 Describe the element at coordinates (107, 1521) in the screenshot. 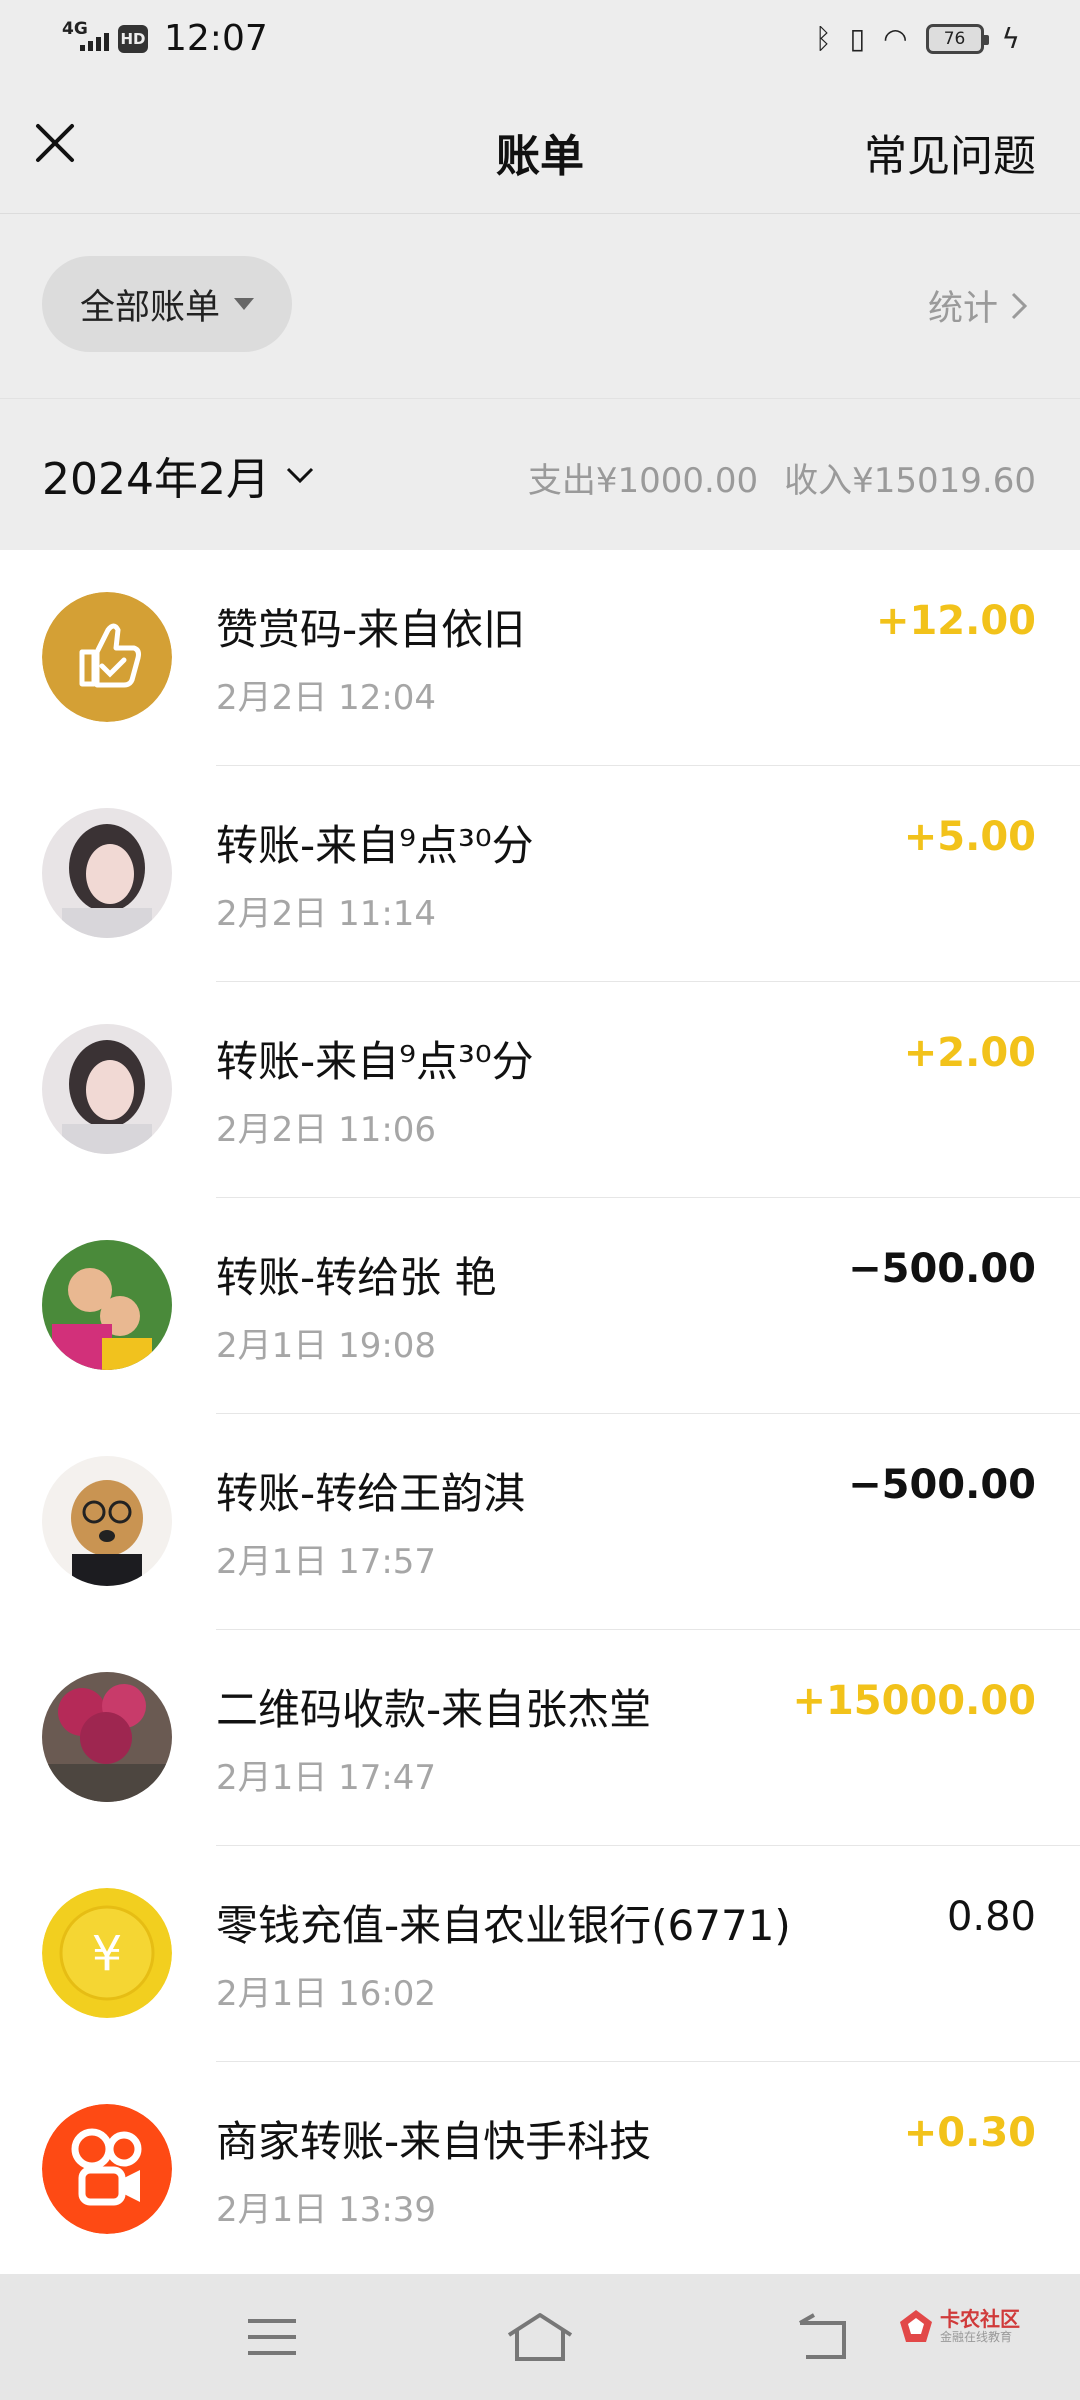

I see `dog-avatar` at that location.